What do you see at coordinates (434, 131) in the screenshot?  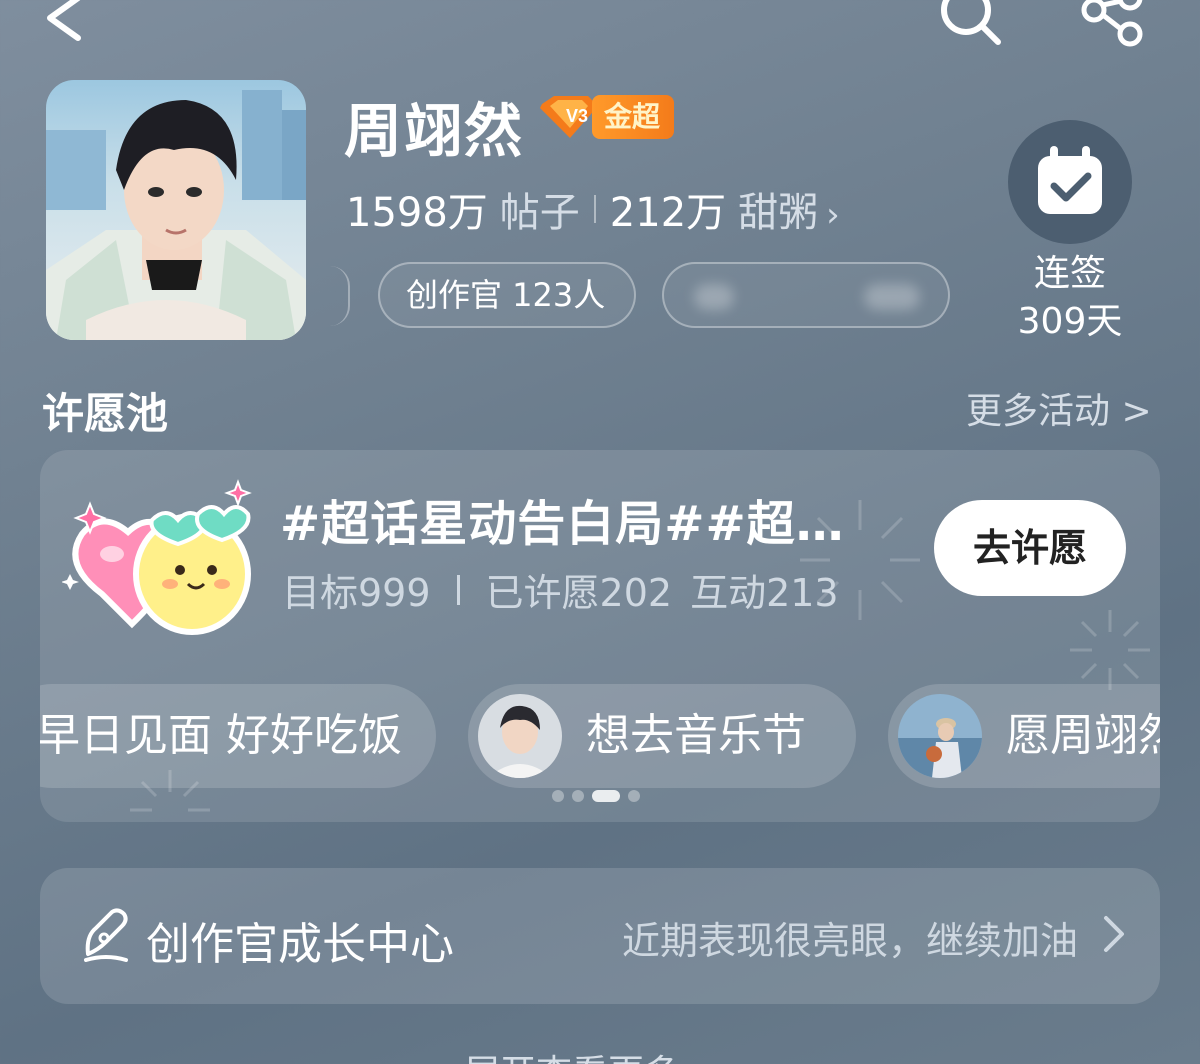 I see `page-title: 周翊然` at bounding box center [434, 131].